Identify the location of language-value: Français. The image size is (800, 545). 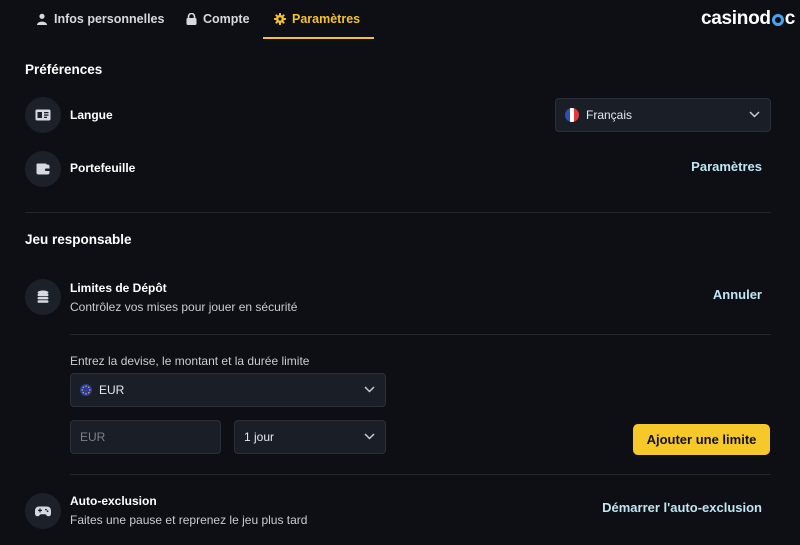
(609, 115).